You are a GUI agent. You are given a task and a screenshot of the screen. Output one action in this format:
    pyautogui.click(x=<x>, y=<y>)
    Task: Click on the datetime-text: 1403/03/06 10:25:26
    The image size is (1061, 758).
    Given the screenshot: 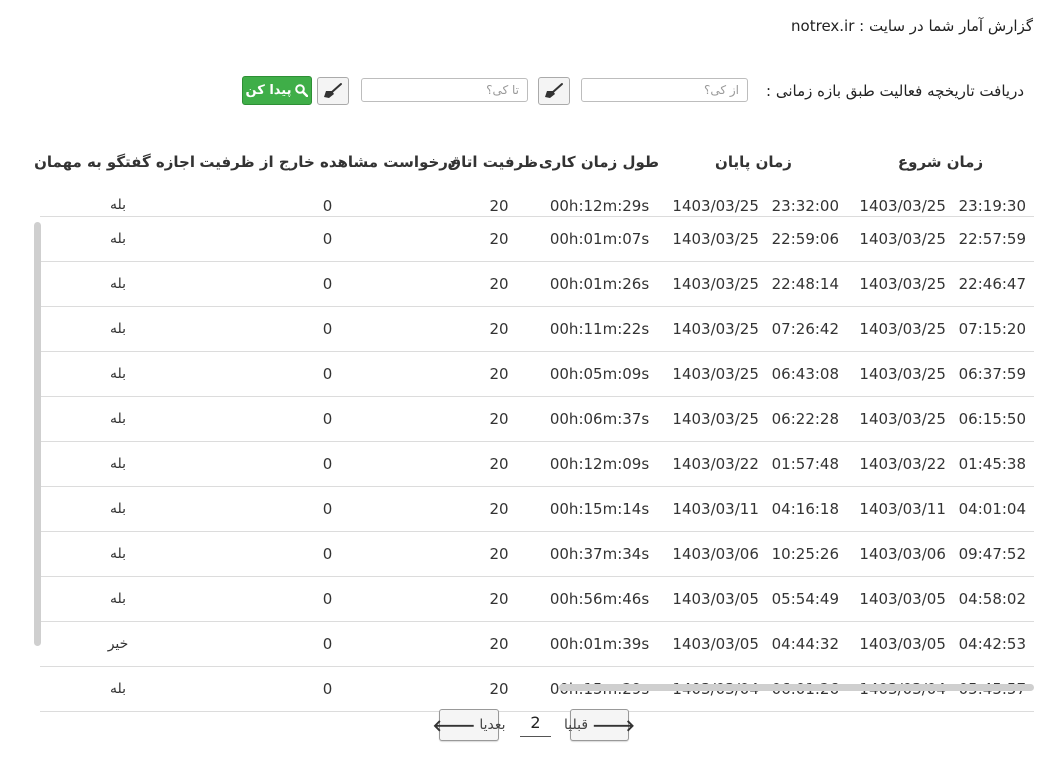 What is the action you would take?
    pyautogui.click(x=755, y=554)
    